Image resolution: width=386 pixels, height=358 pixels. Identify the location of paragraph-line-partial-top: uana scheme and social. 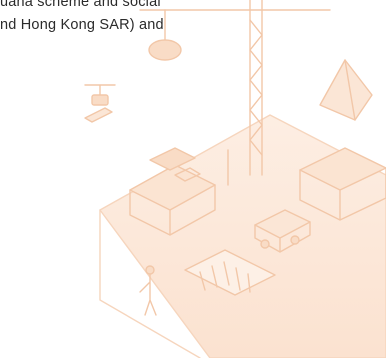
(80, 5).